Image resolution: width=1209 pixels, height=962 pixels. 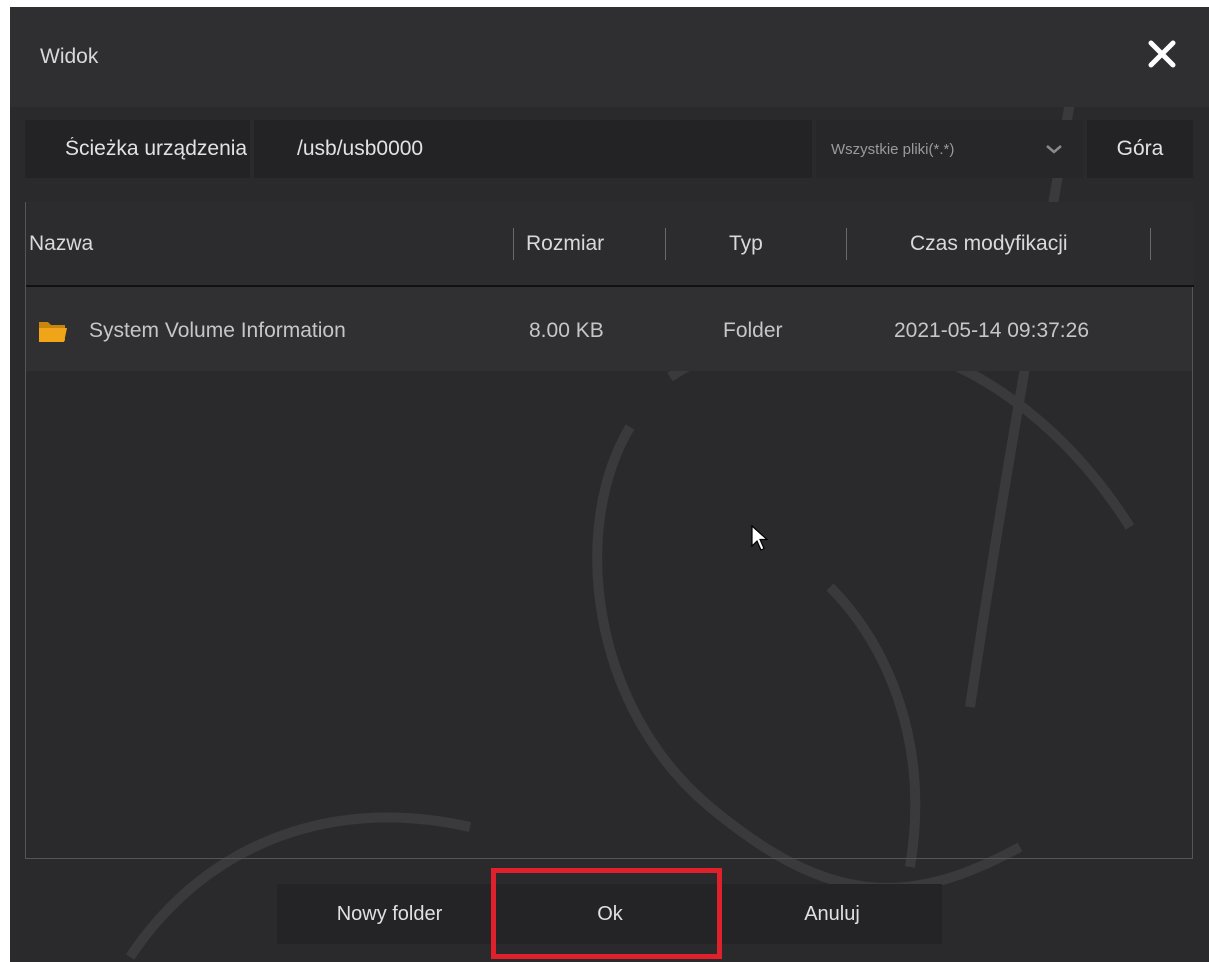 What do you see at coordinates (753, 330) in the screenshot?
I see `file-type: Folder` at bounding box center [753, 330].